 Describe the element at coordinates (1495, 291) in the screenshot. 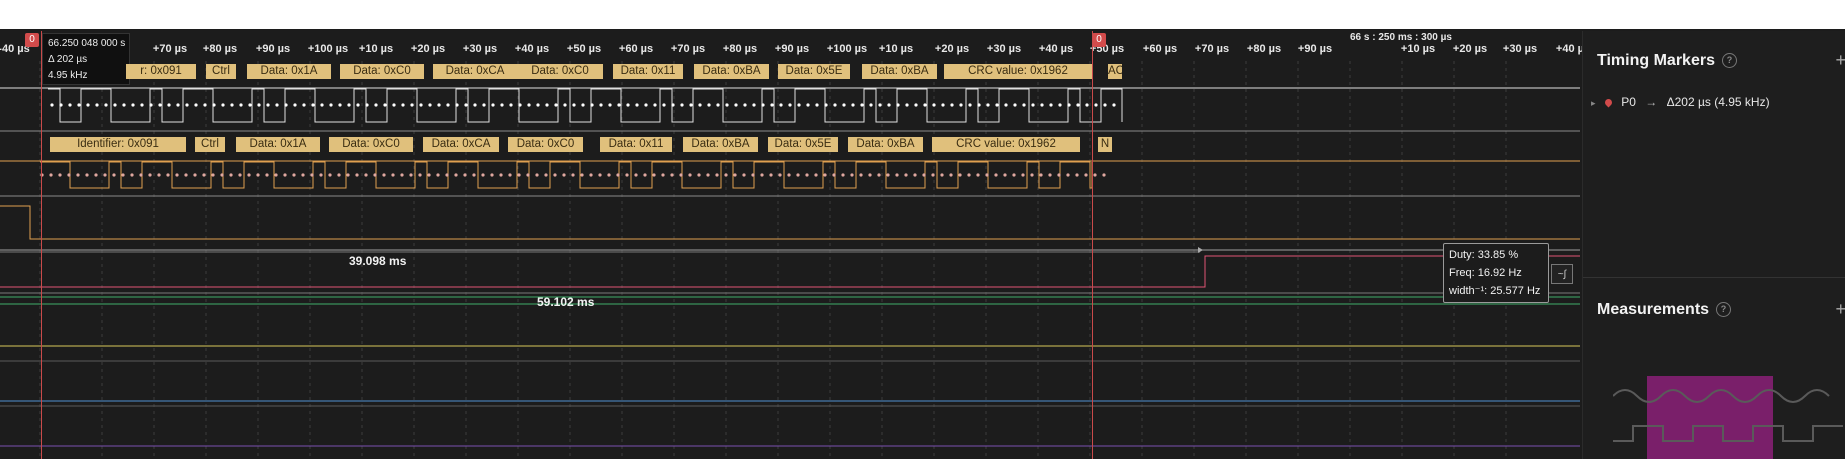

I see `measurement-width: width⁻¹: 25.577 Hz` at that location.